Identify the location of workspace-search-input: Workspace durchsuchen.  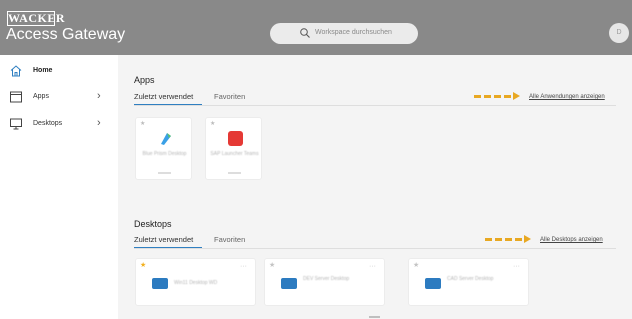
(344, 33).